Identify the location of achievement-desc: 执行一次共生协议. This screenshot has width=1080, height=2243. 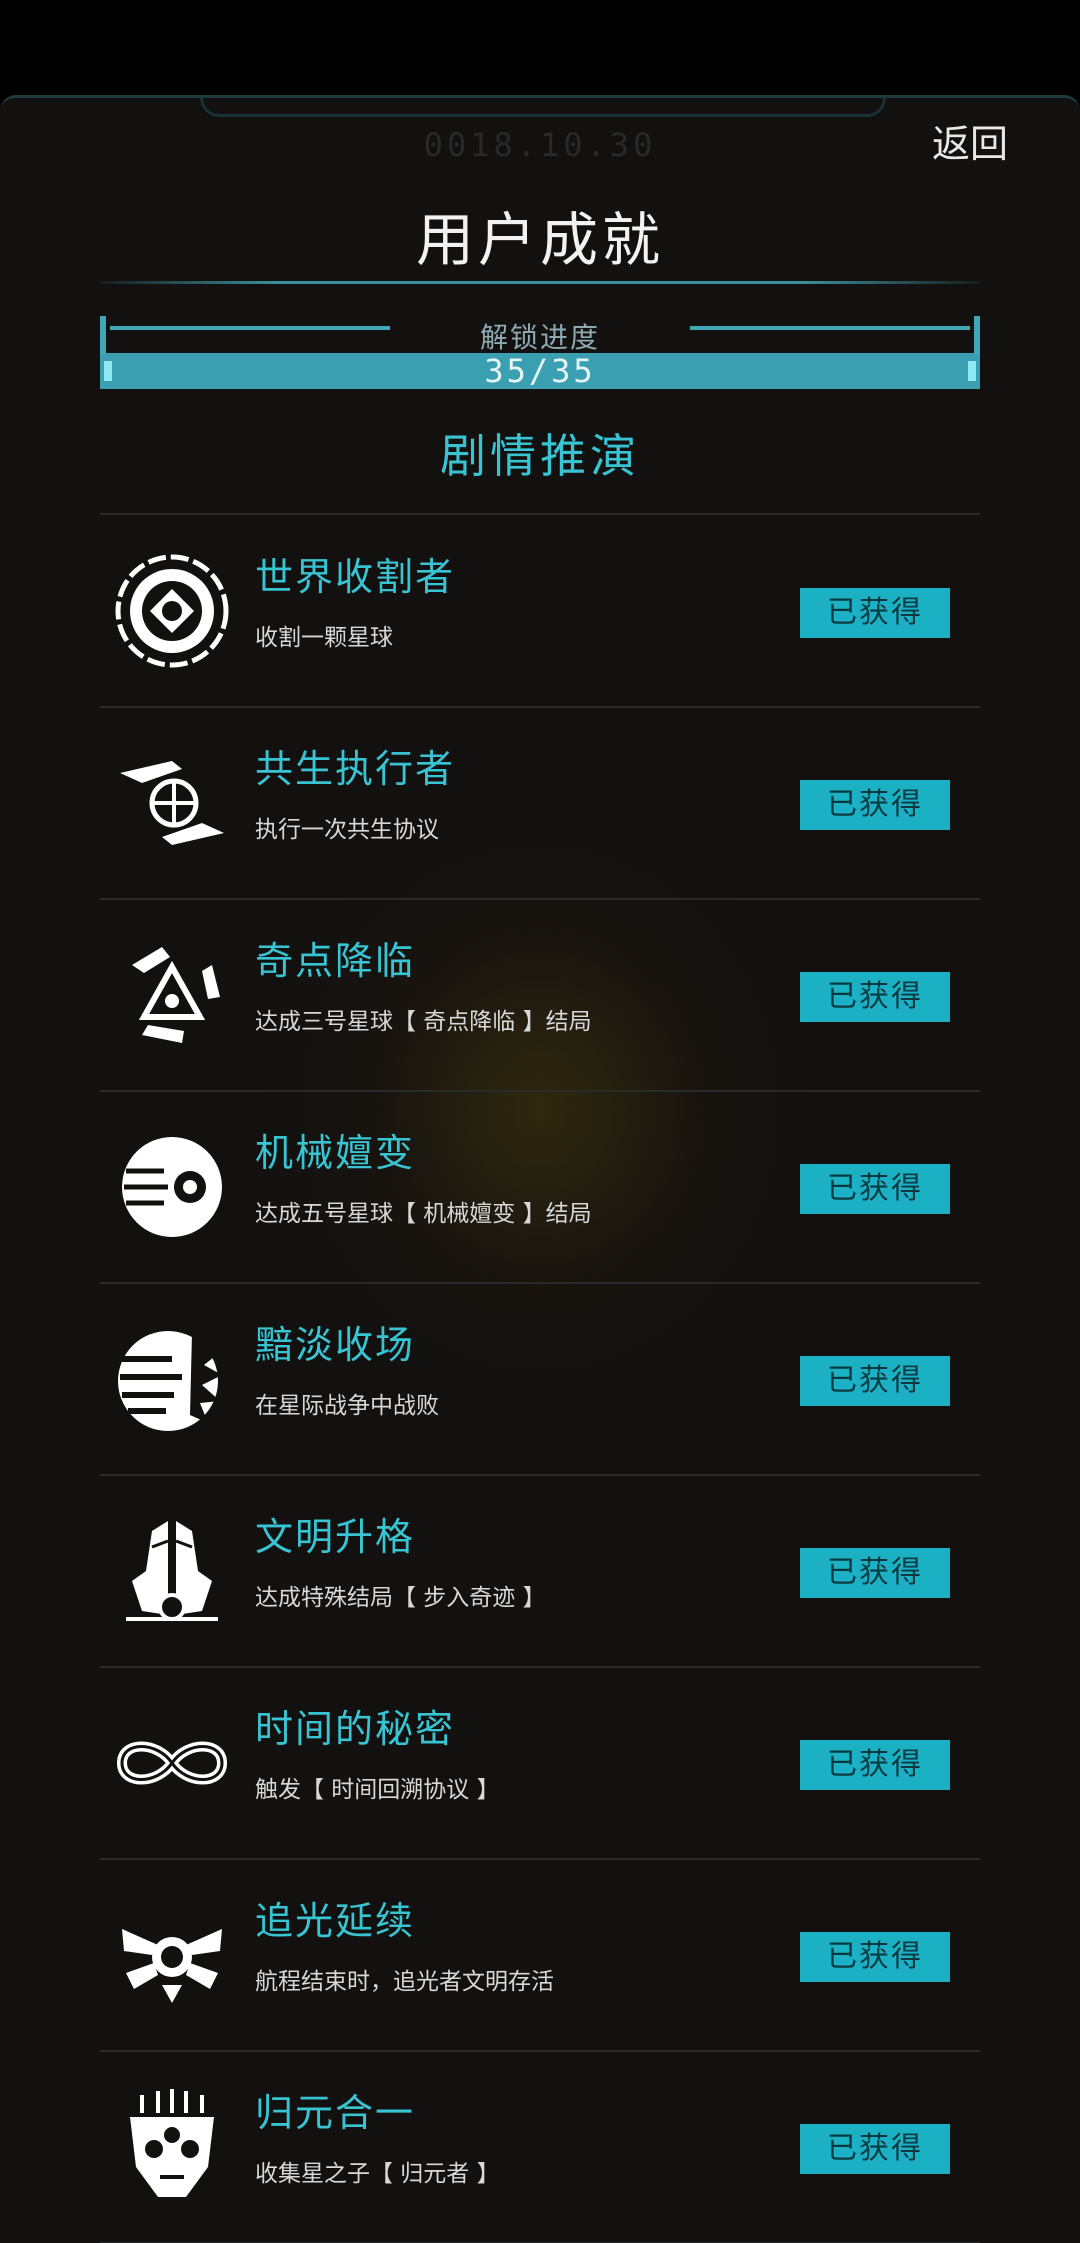
(347, 830).